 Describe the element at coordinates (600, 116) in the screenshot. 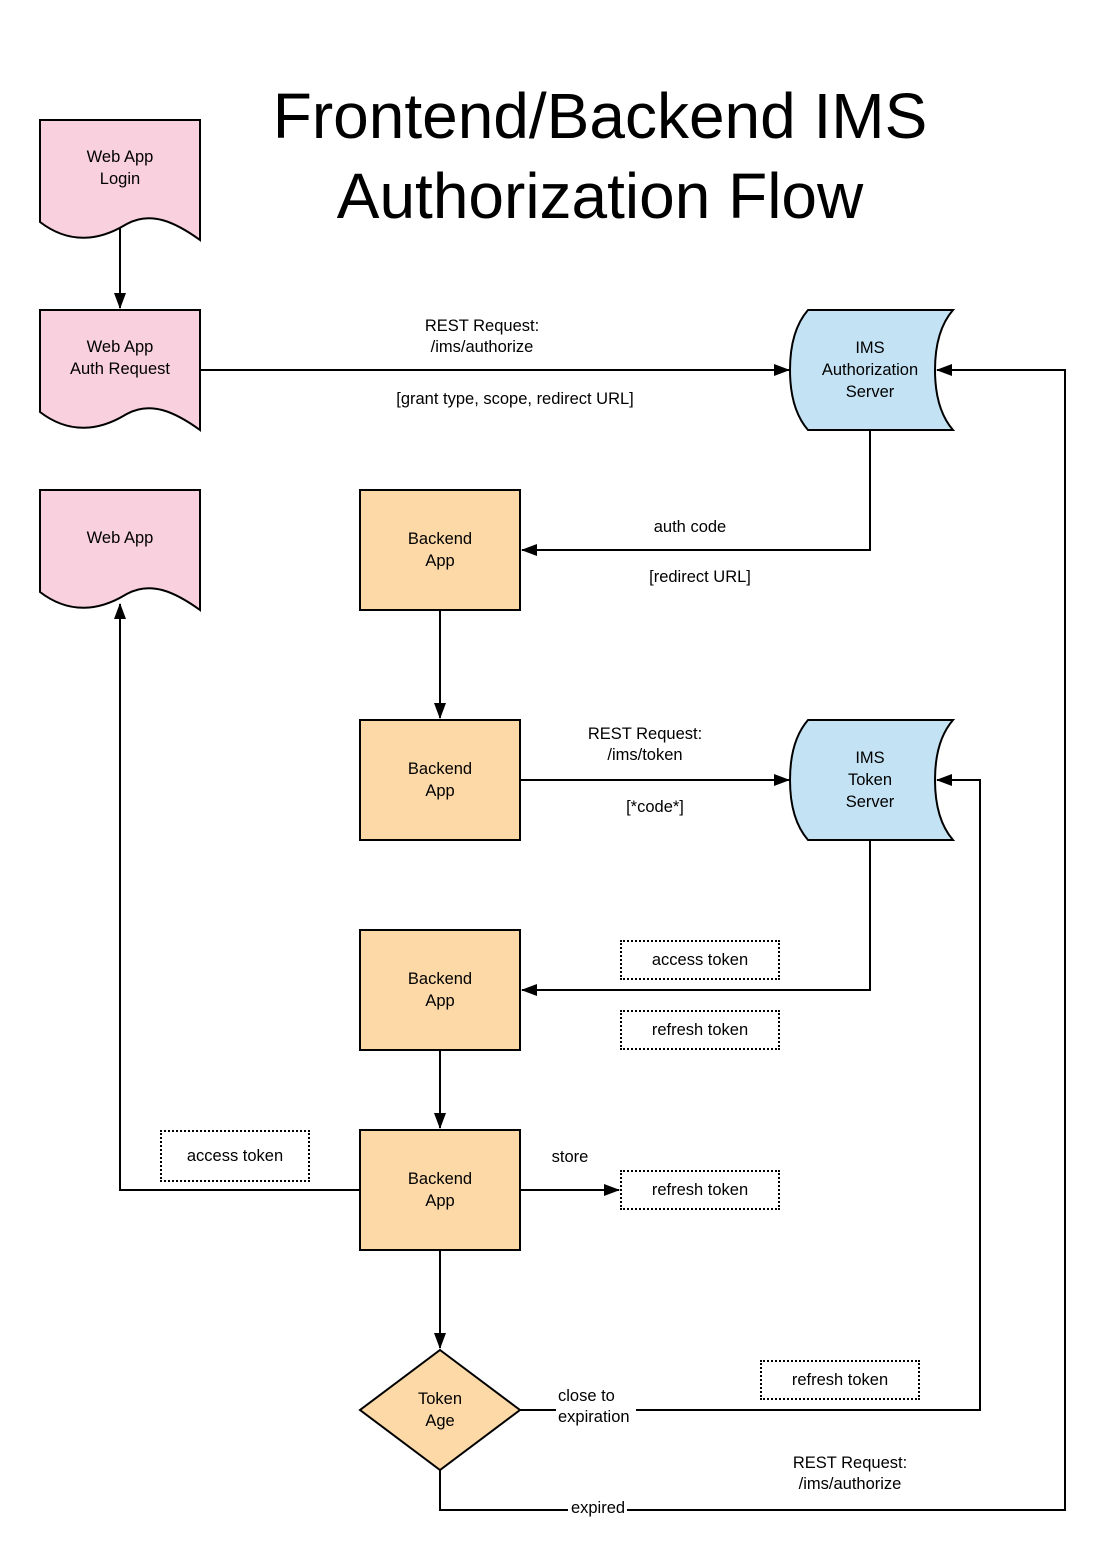

I see `diagram-title-line-1: Frontend/Backend IMS` at that location.